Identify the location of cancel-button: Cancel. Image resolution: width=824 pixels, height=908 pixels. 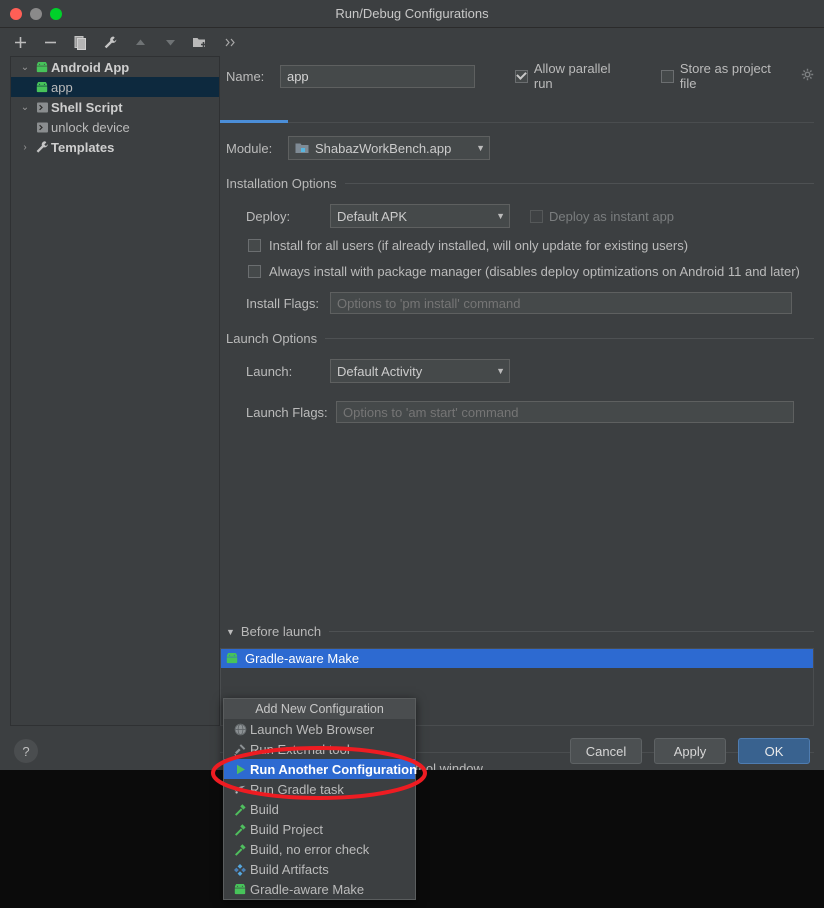
(606, 751).